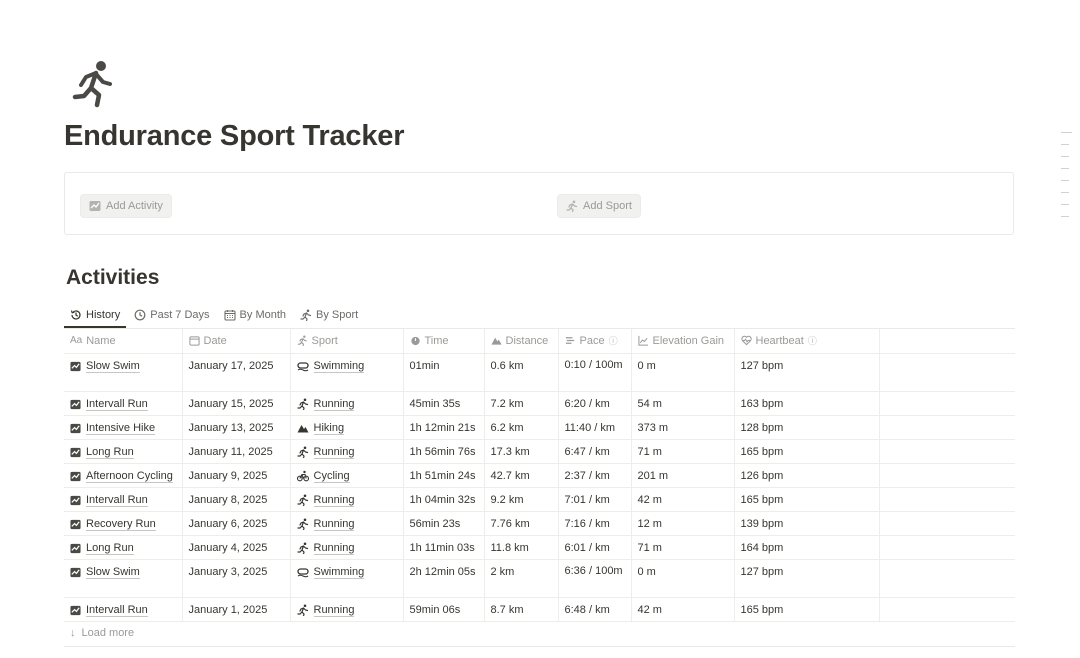 This screenshot has width=1080, height=658. Describe the element at coordinates (595, 523) in the screenshot. I see `cell-pace: 7:16 / km` at that location.